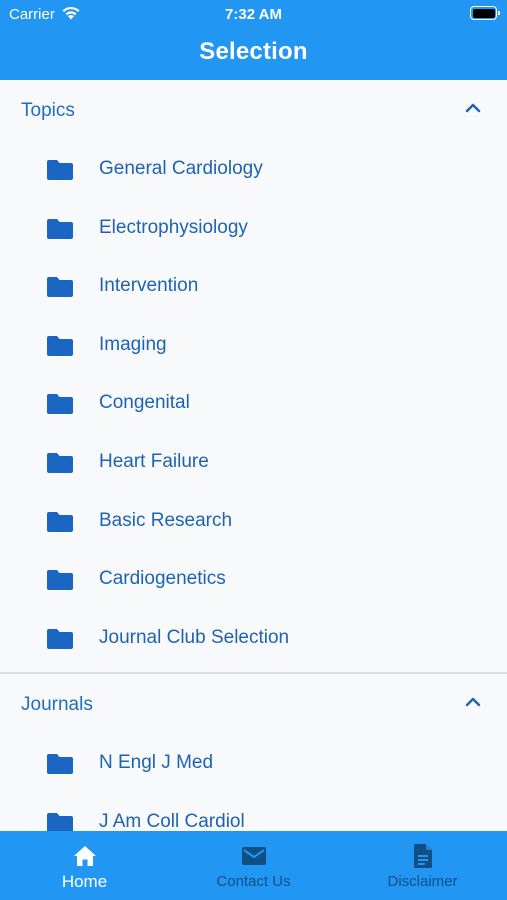  I want to click on home-icon, so click(84, 856).